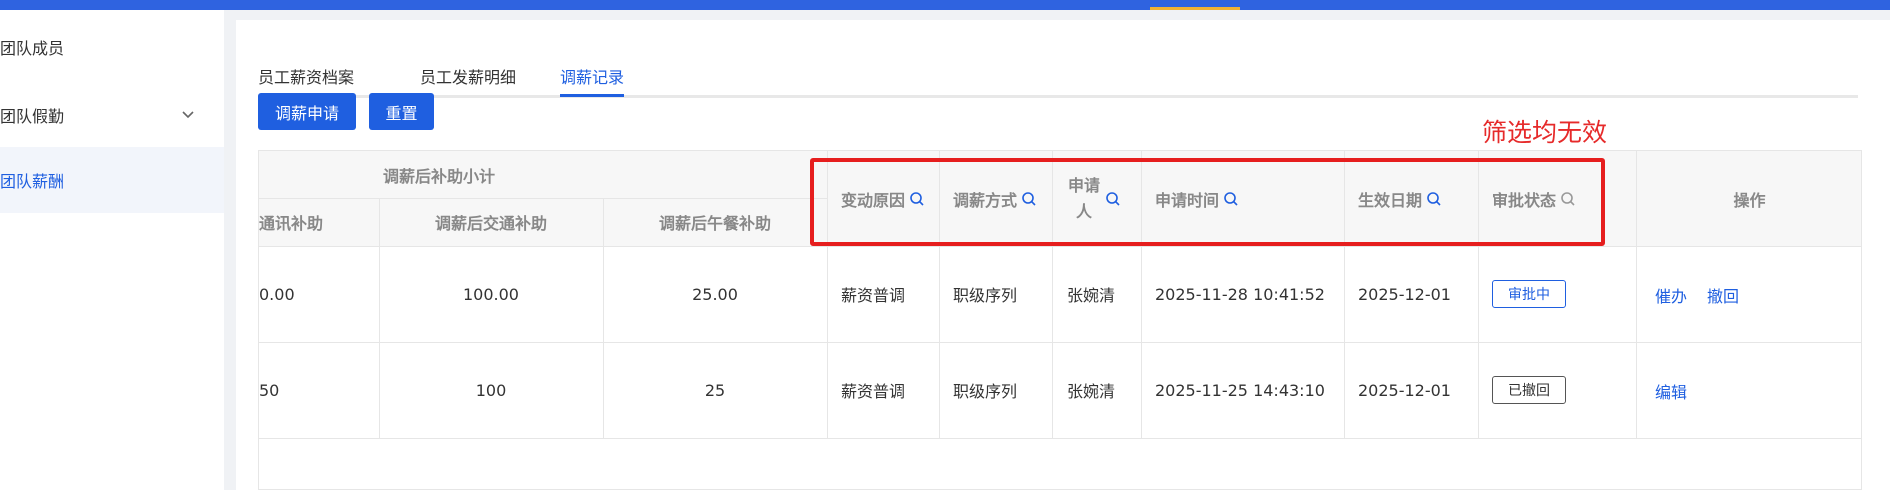 The width and height of the screenshot is (1890, 490). I want to click on annotation-highlight-box, so click(1207, 202).